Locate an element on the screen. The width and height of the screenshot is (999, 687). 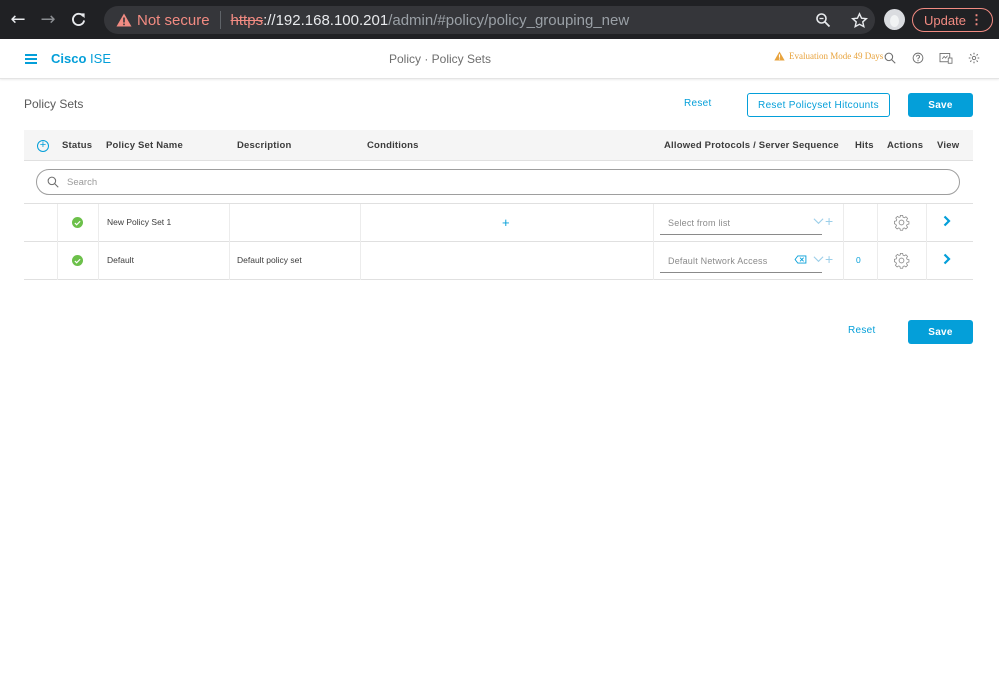
page-breadcrumb: Policy · Policy Sets is located at coordinates (440, 59).